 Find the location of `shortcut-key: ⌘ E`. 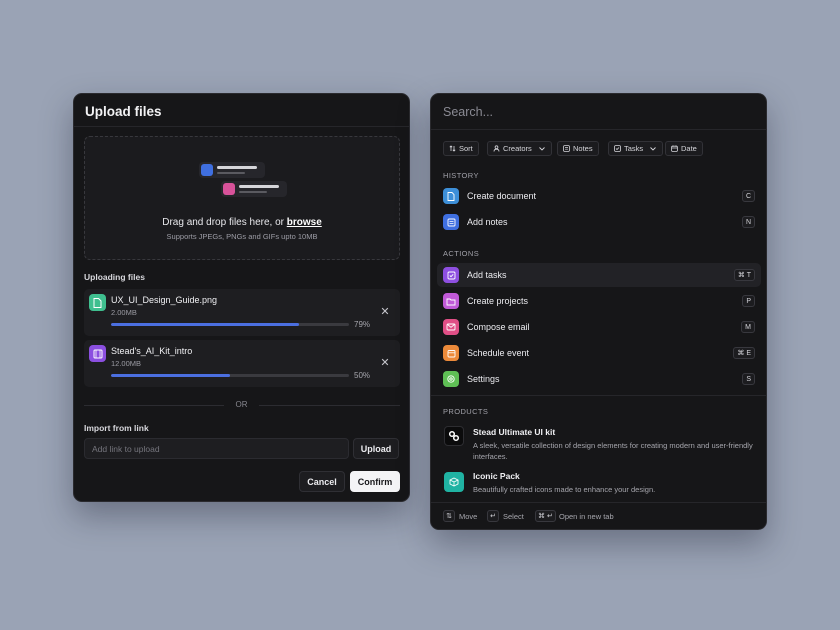

shortcut-key: ⌘ E is located at coordinates (744, 353).